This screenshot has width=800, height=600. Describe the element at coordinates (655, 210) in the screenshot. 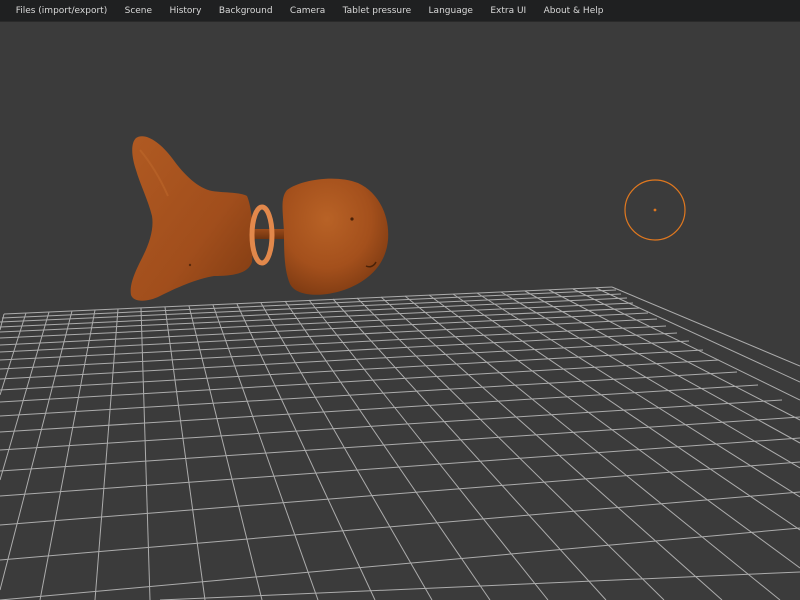

I see `brush-cursor` at that location.